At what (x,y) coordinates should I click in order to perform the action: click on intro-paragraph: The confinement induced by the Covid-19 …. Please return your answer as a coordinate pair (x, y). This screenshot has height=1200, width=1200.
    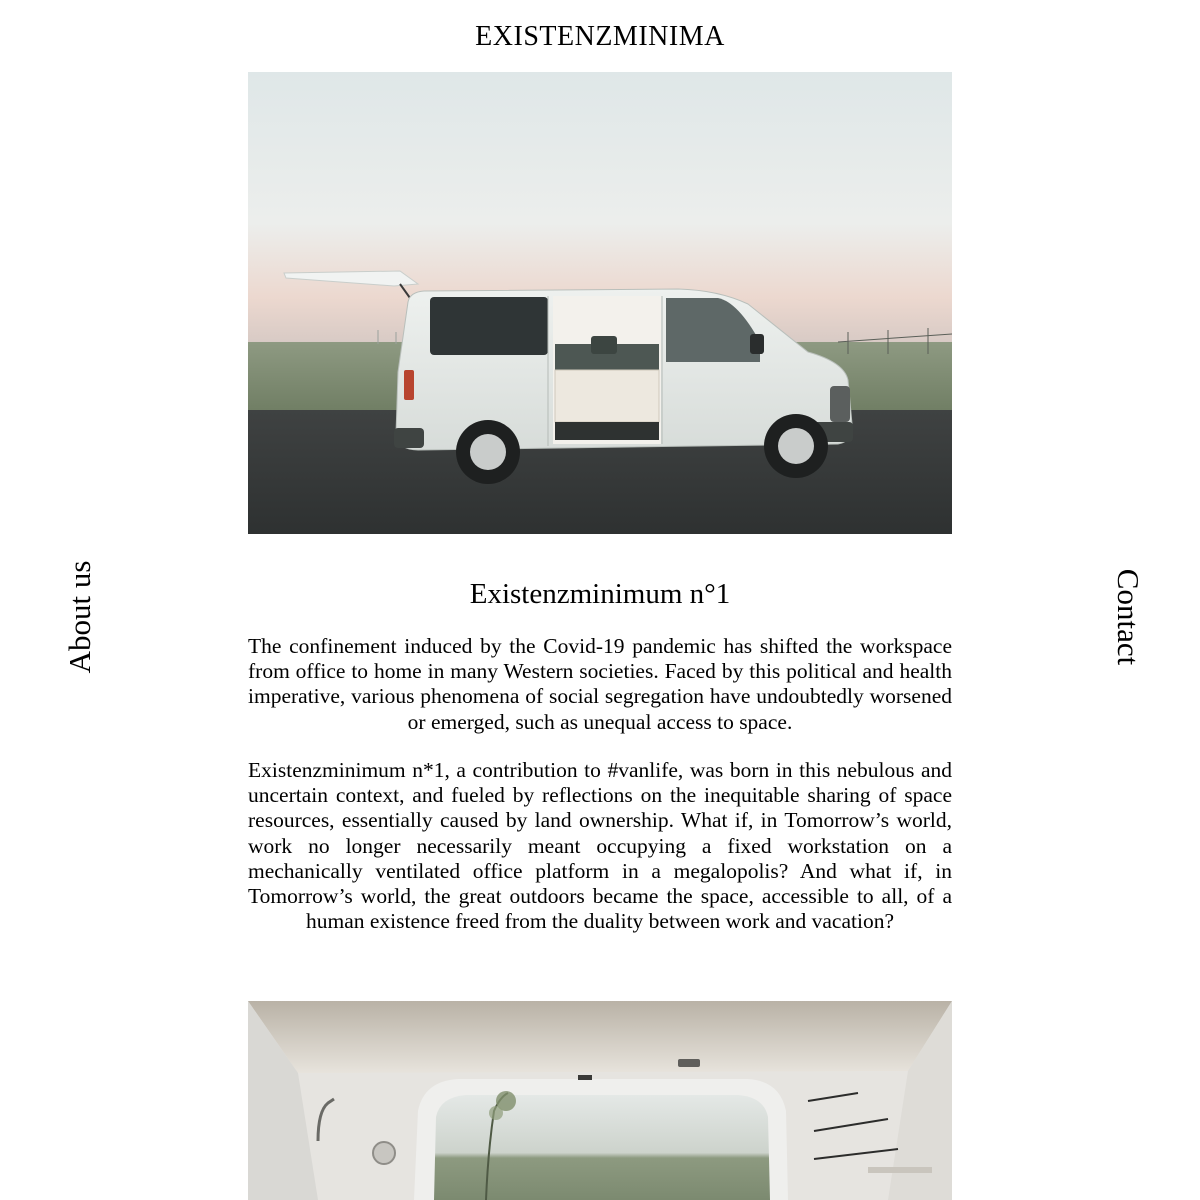
    Looking at the image, I should click on (600, 684).